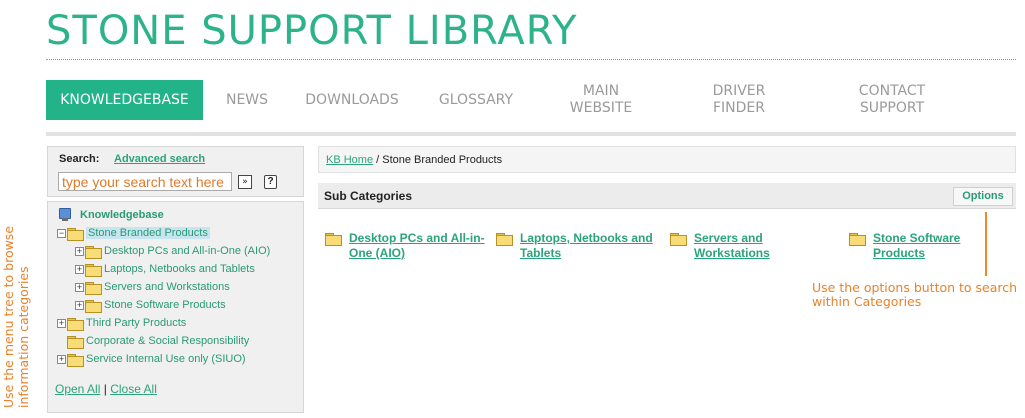  I want to click on close-all-link: Close All, so click(133, 389).